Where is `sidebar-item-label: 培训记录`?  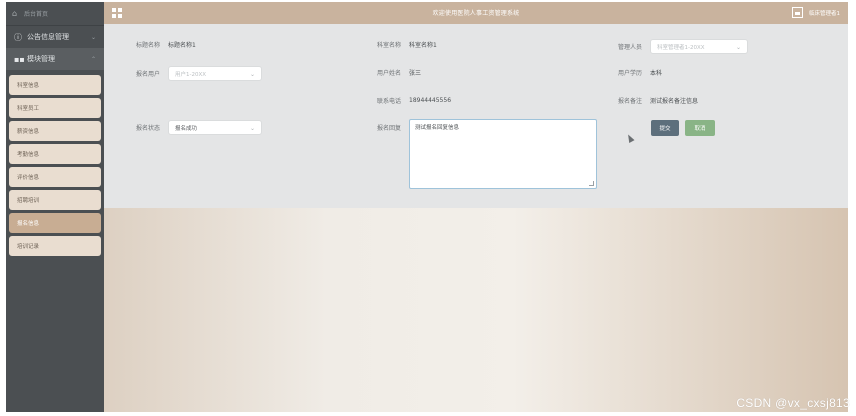
sidebar-item-label: 培训记录 is located at coordinates (28, 247).